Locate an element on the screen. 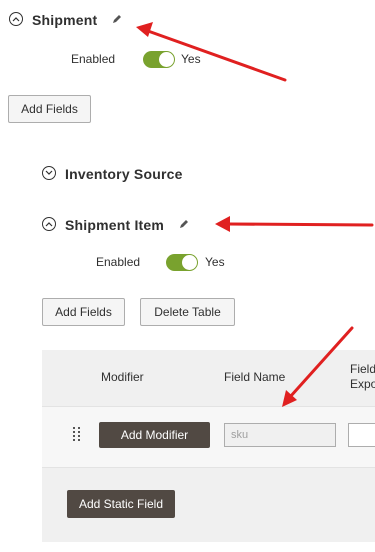 The image size is (375, 552). shipment-item-toggle-value: Yes is located at coordinates (215, 262).